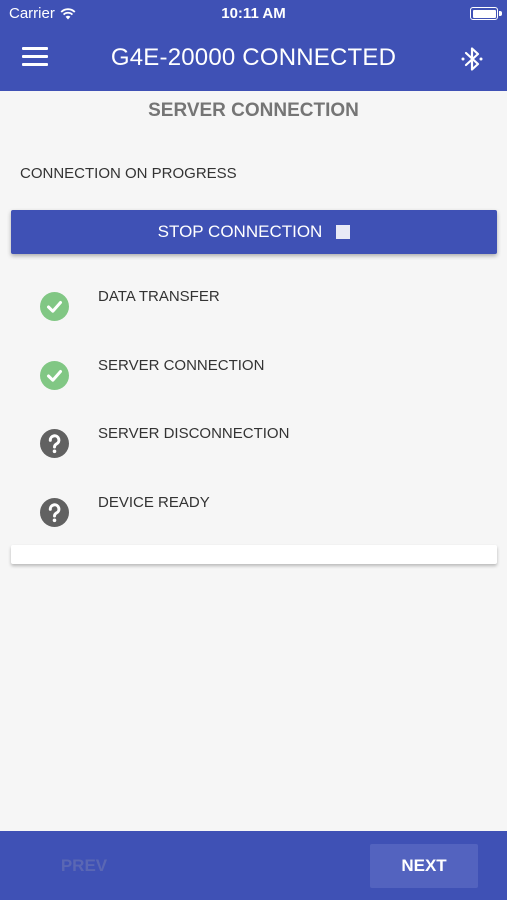 This screenshot has width=507, height=900. Describe the element at coordinates (159, 296) in the screenshot. I see `step-label: DATA TRANSFER` at that location.